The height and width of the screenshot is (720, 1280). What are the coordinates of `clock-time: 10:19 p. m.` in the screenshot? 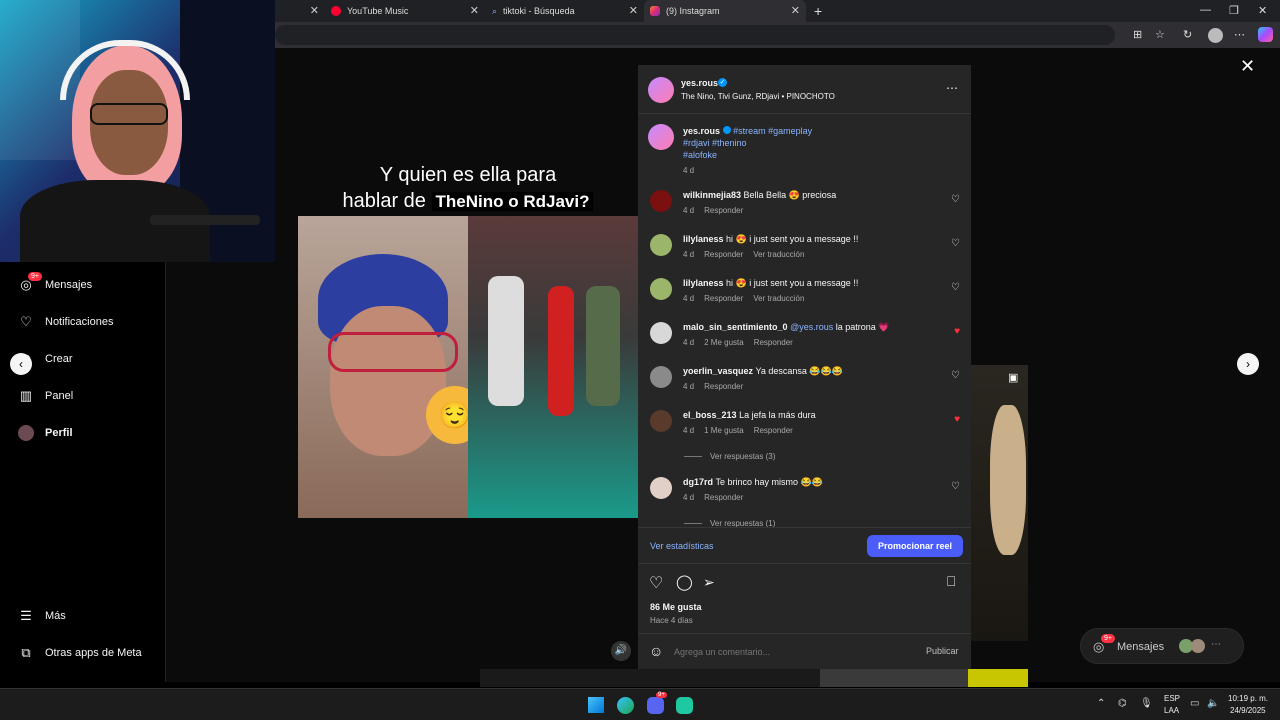 It's located at (1248, 698).